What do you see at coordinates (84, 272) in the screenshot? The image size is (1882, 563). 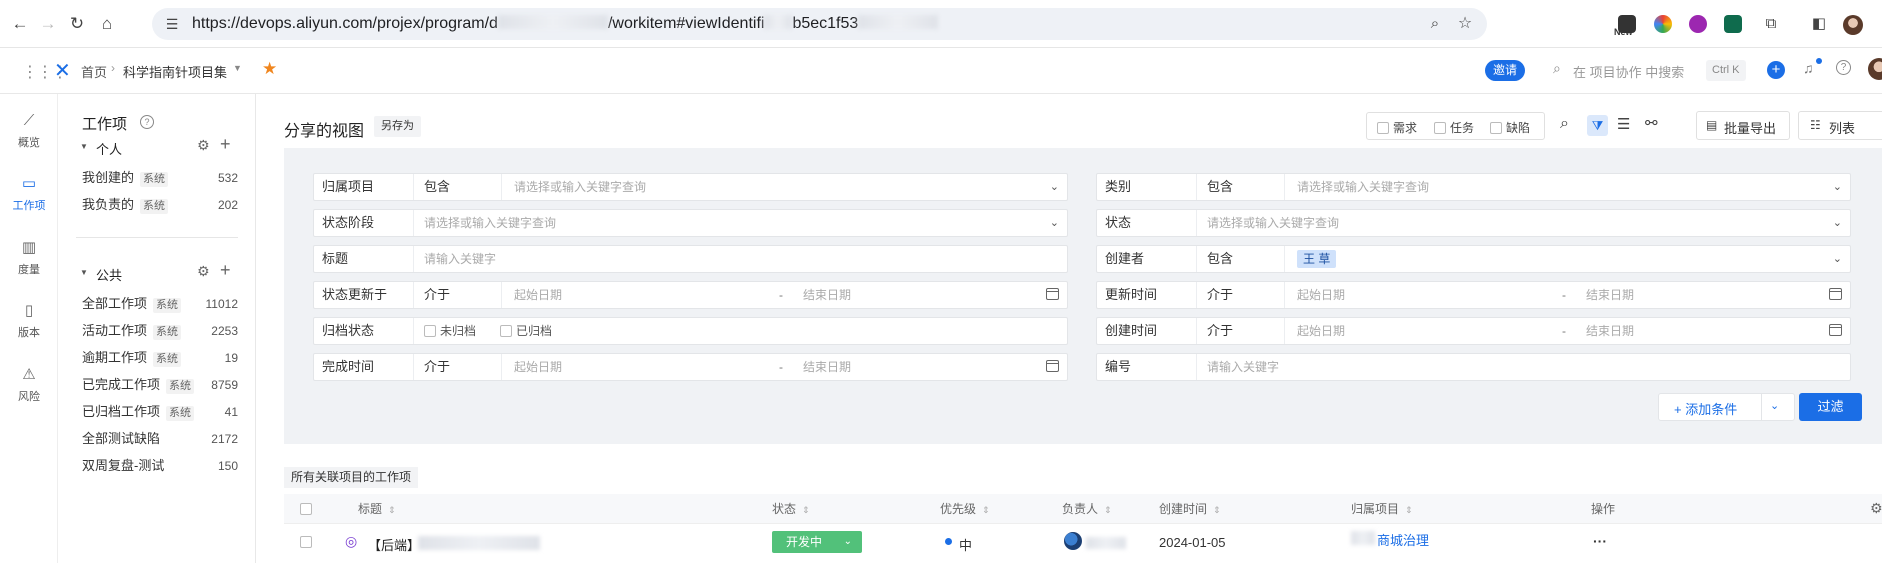 I see `collapse-public-icon: ▼` at bounding box center [84, 272].